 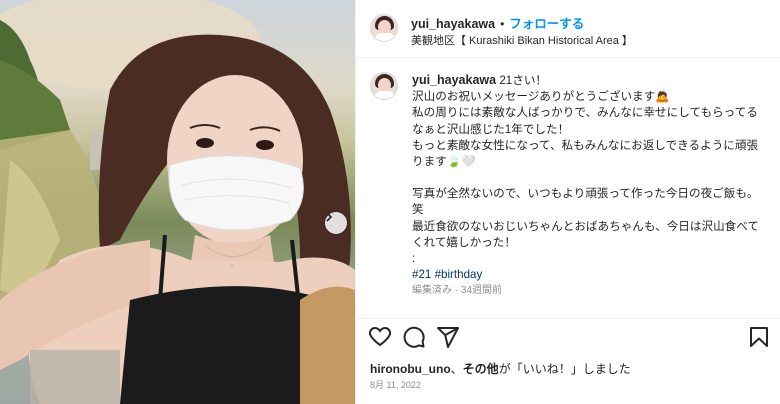 I want to click on caption-line: 写真が全然ないので、いつもより頑張って作った今日の夜ご飯も。笑, so click(x=585, y=202).